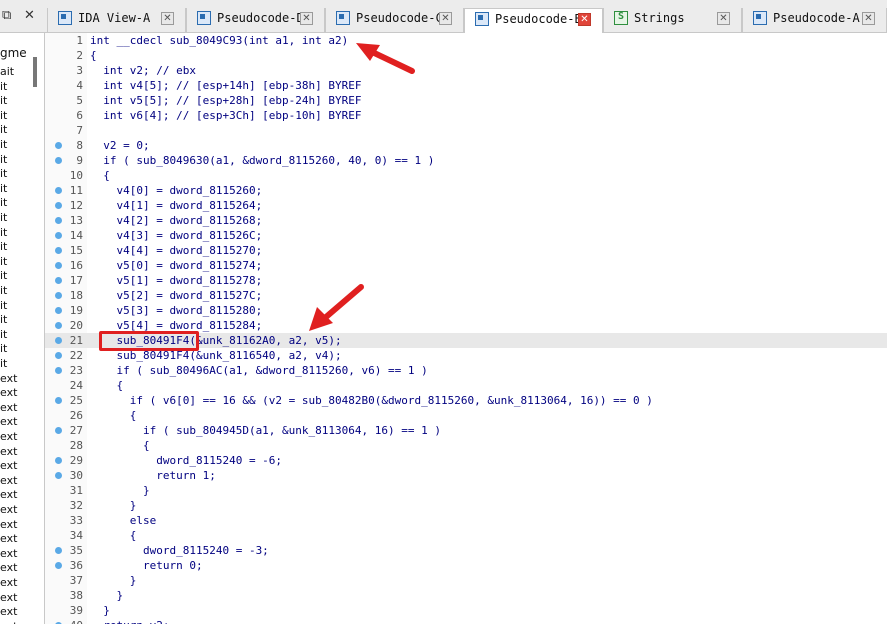 The image size is (887, 624). What do you see at coordinates (466, 490) in the screenshot?
I see `code-line: 31 }` at bounding box center [466, 490].